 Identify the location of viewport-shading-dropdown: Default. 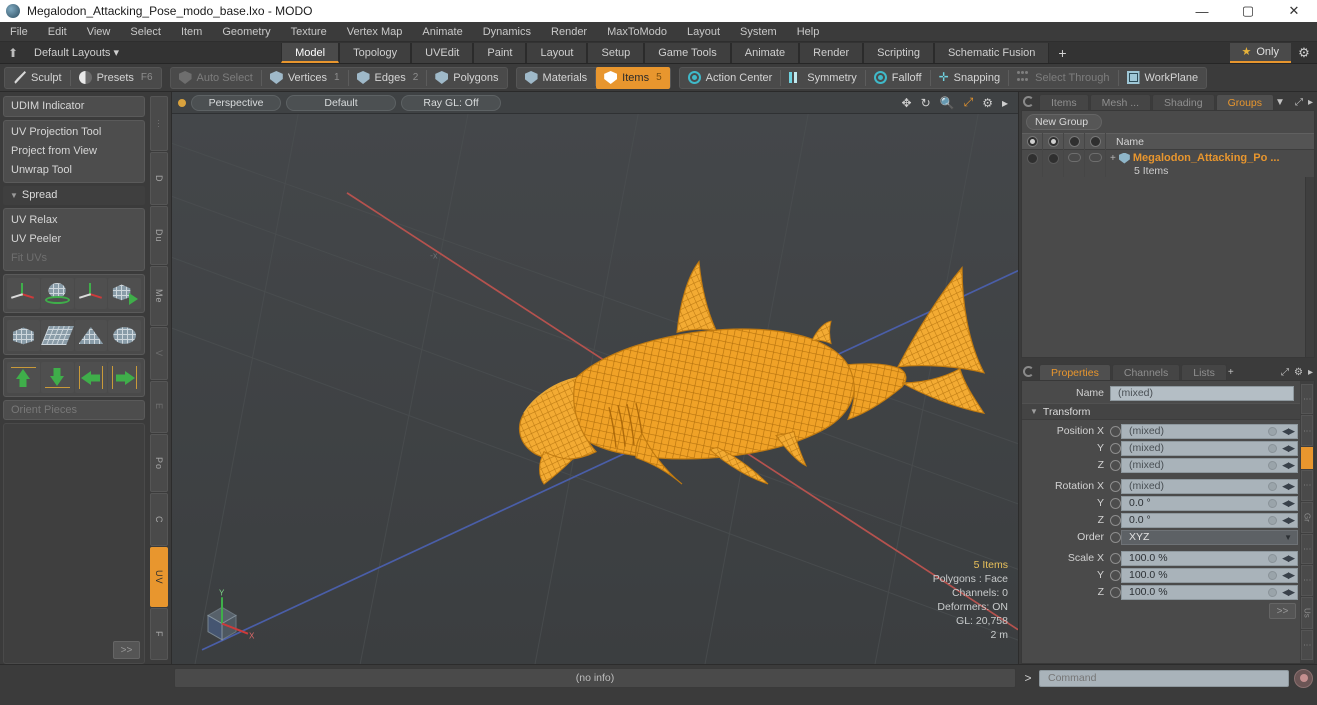
(341, 102).